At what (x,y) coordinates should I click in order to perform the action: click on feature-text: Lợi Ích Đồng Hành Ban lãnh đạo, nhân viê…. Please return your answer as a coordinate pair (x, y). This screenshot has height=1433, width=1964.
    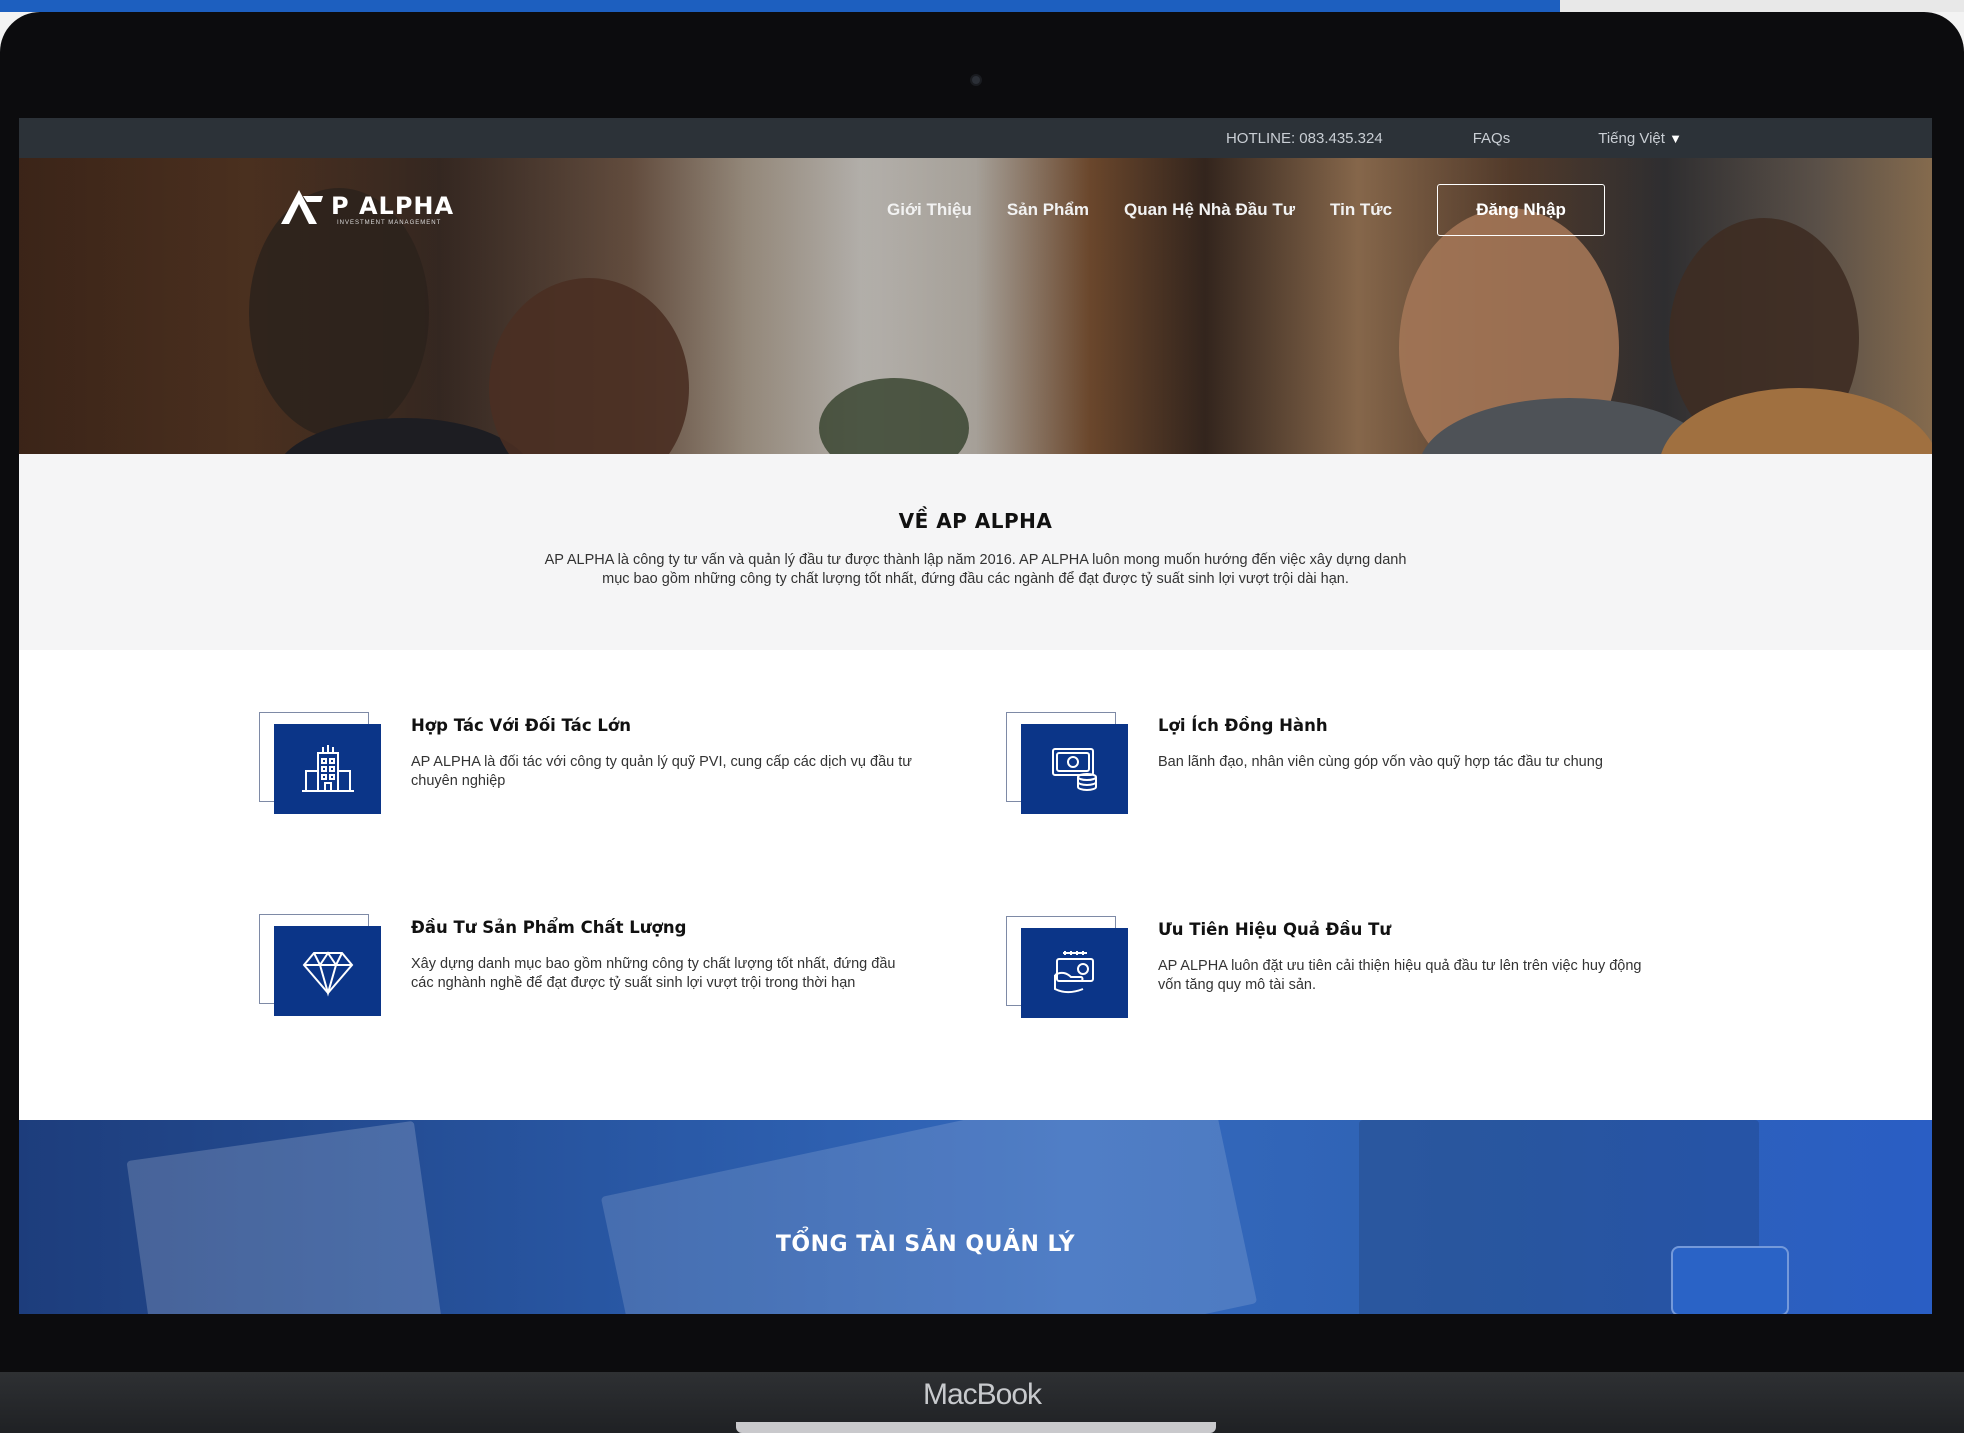
    Looking at the image, I should click on (1413, 763).